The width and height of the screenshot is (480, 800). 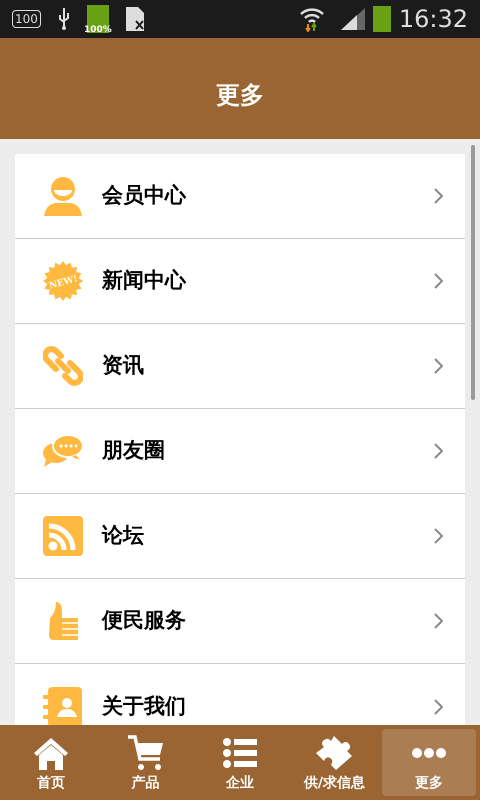 What do you see at coordinates (134, 19) in the screenshot?
I see `sim-card-icon` at bounding box center [134, 19].